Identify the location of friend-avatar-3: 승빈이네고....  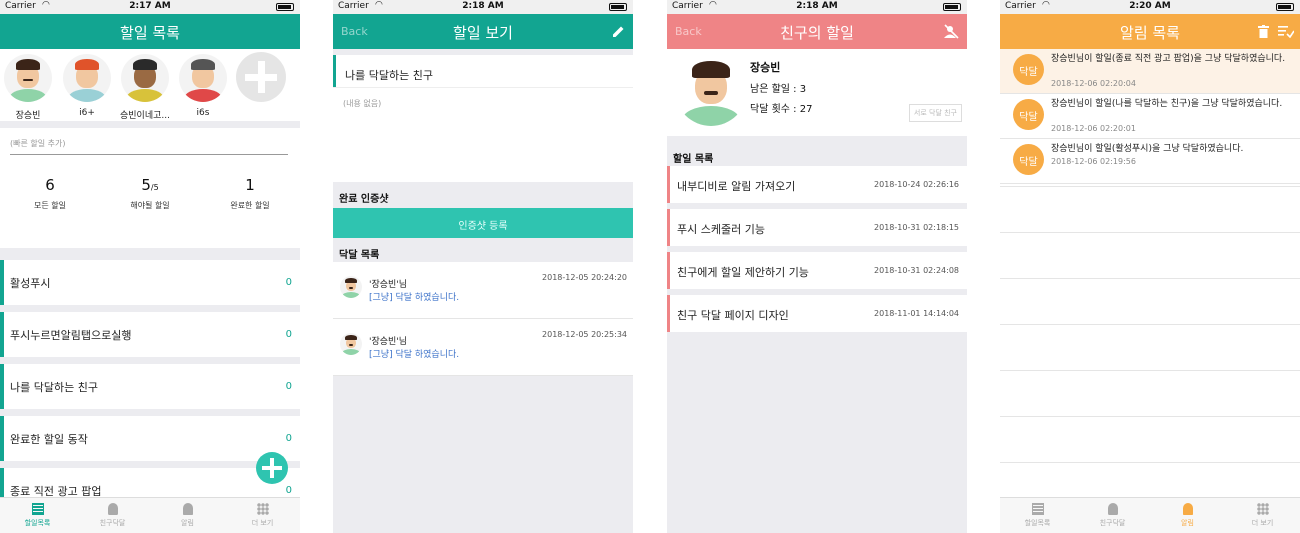
(145, 87).